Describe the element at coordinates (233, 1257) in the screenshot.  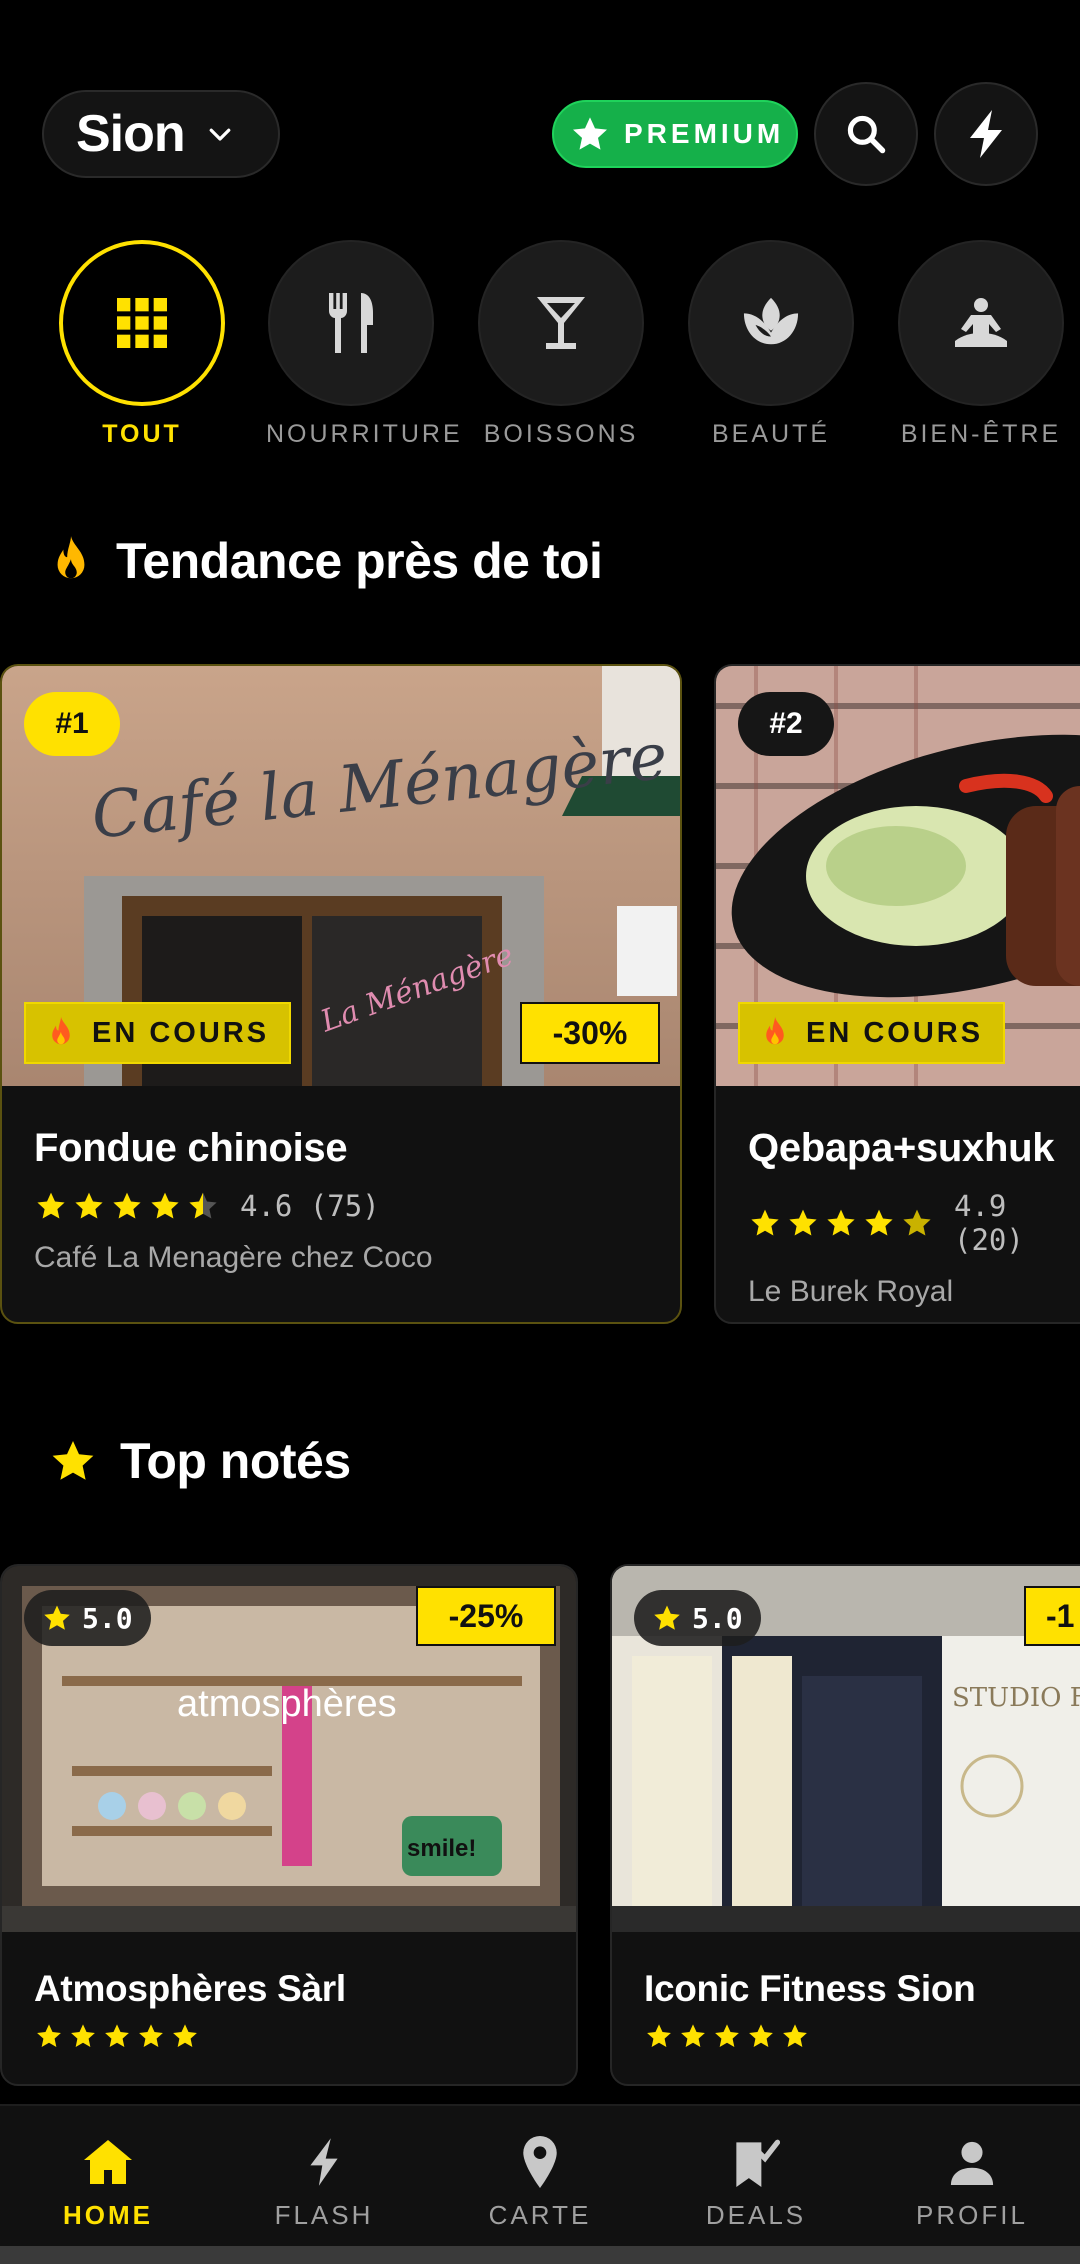
I see `venue-name: Café La Menagère chez Coco` at that location.